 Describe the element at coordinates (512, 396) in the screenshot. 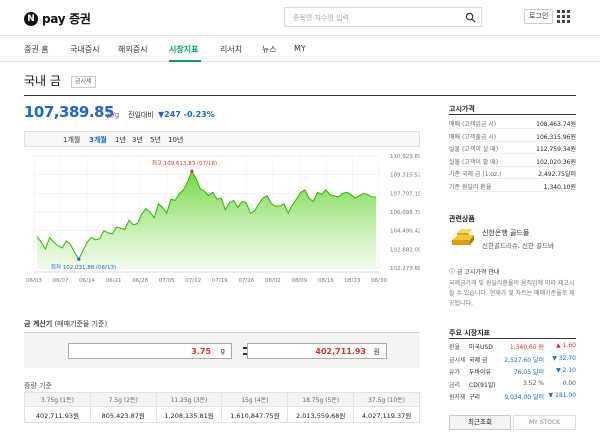

I see `market-row: 원자재 구리 9,034.00 달러 ▼ 181.00` at that location.